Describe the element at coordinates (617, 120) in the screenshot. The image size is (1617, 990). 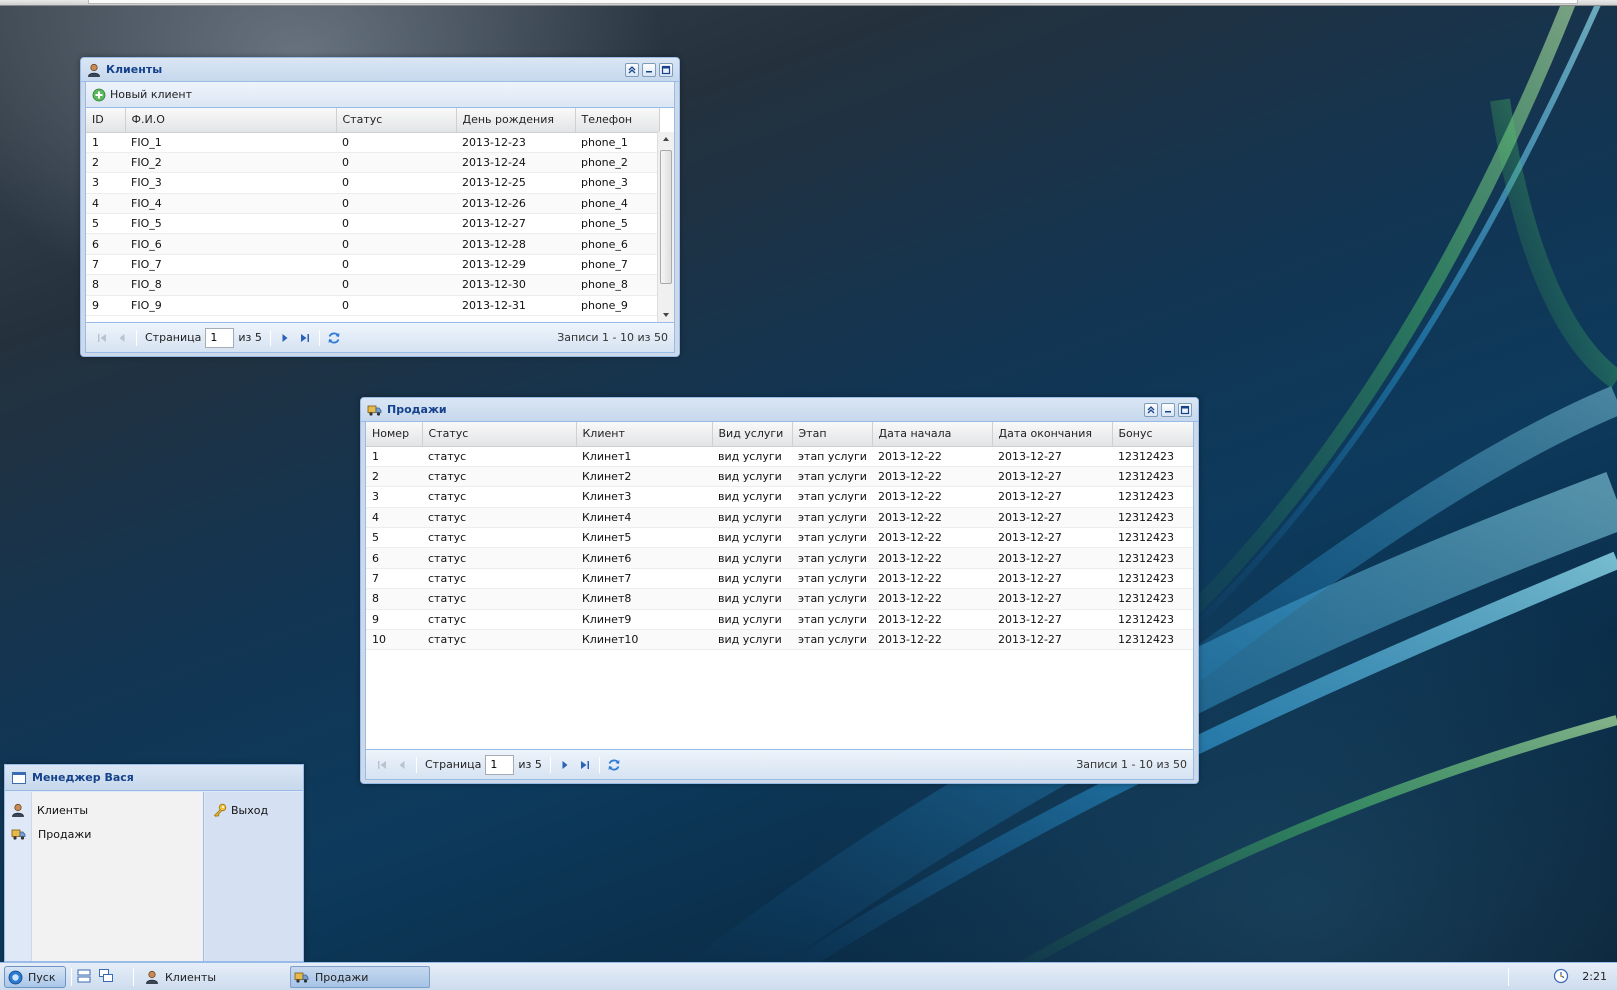
I see `column-header: Телефон` at that location.